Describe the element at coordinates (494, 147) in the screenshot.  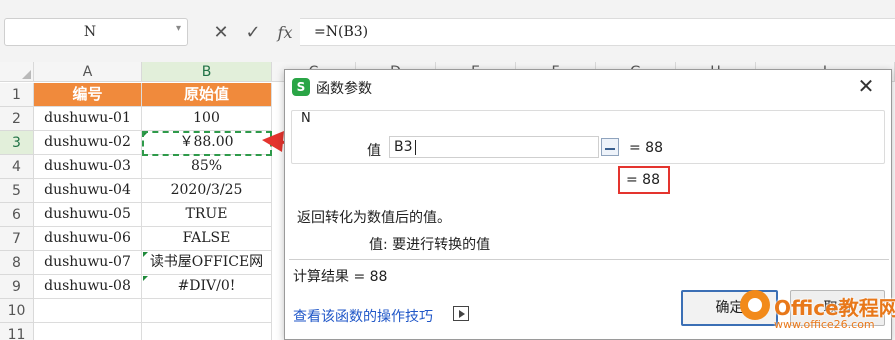
I see `param-input: B3` at that location.